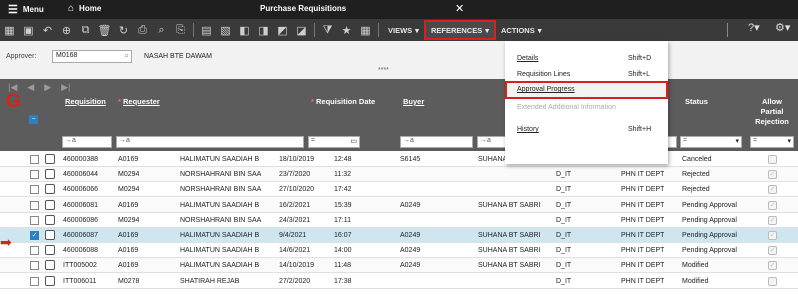 Image resolution: width=798 pixels, height=299 pixels. I want to click on print-icon: ⎙, so click(142, 30).